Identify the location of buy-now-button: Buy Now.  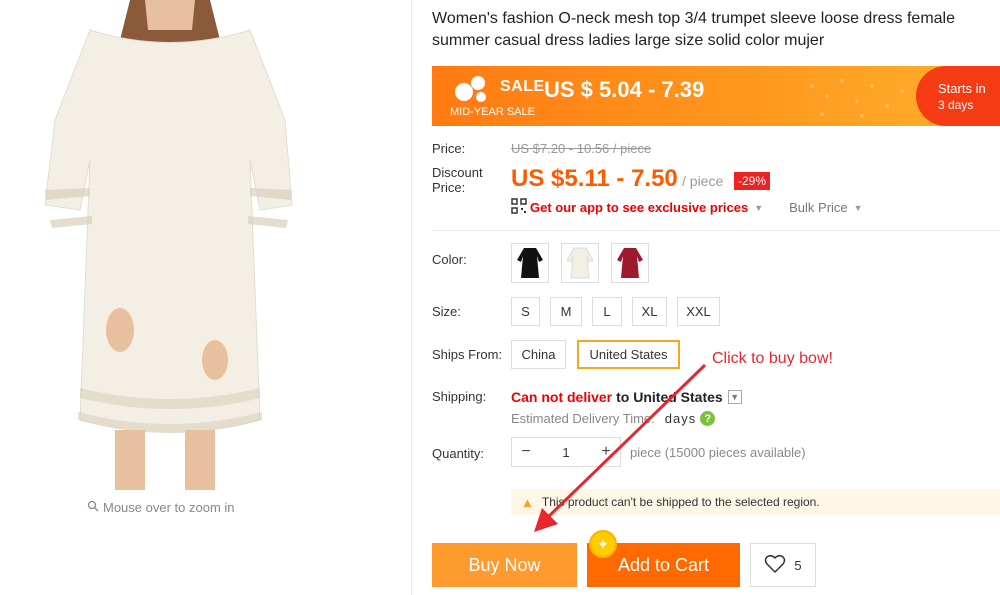
(504, 565).